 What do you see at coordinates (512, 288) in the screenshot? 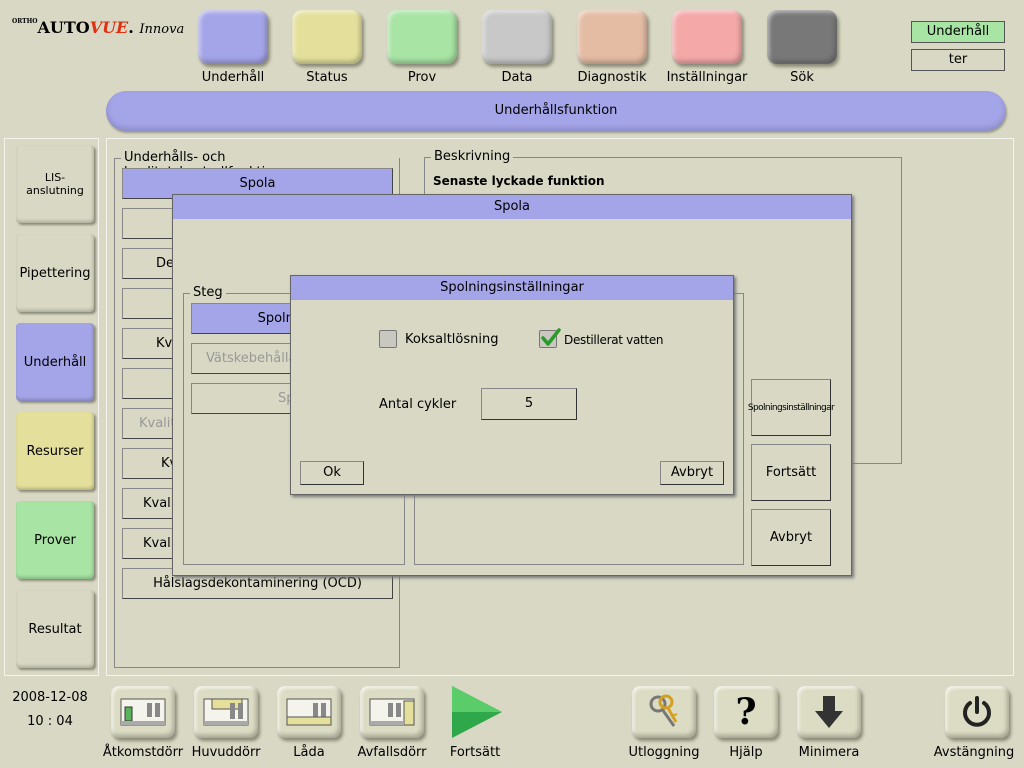
I see `flush-settings-title: Spolningsinställningar` at bounding box center [512, 288].